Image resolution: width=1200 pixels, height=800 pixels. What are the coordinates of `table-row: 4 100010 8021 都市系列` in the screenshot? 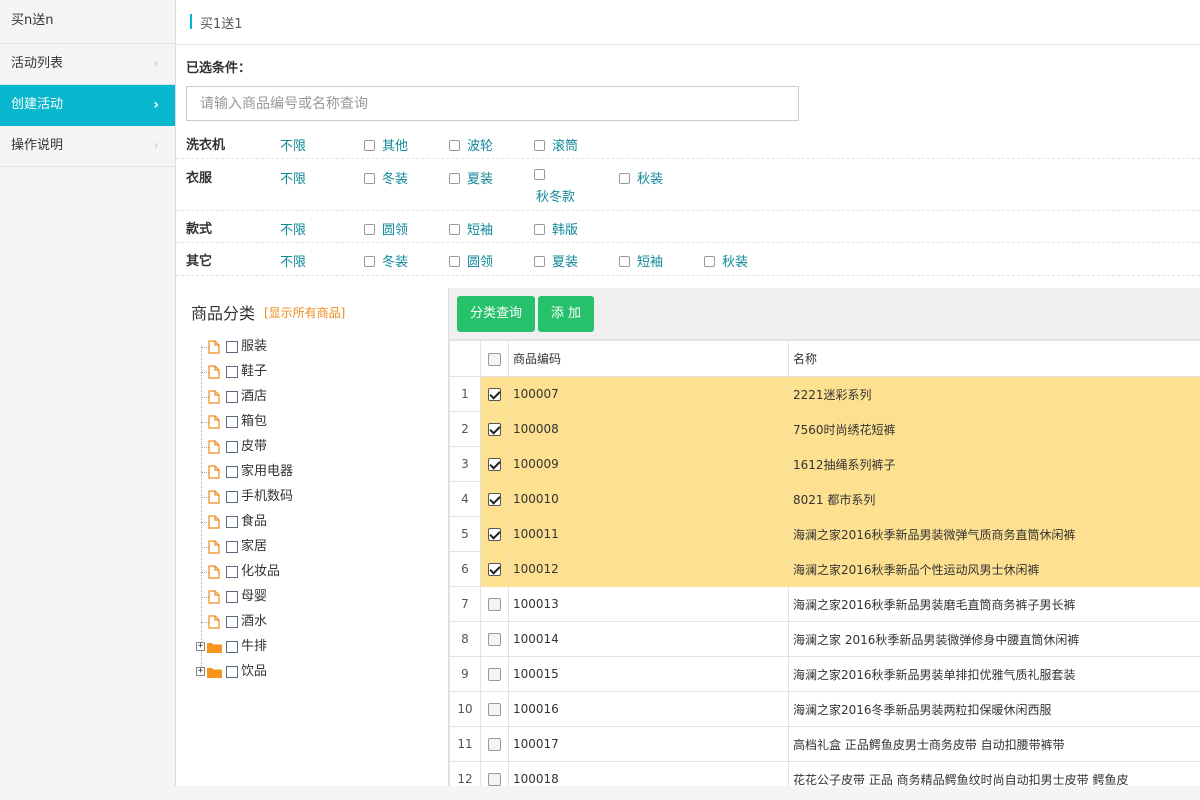 It's located at (824, 499).